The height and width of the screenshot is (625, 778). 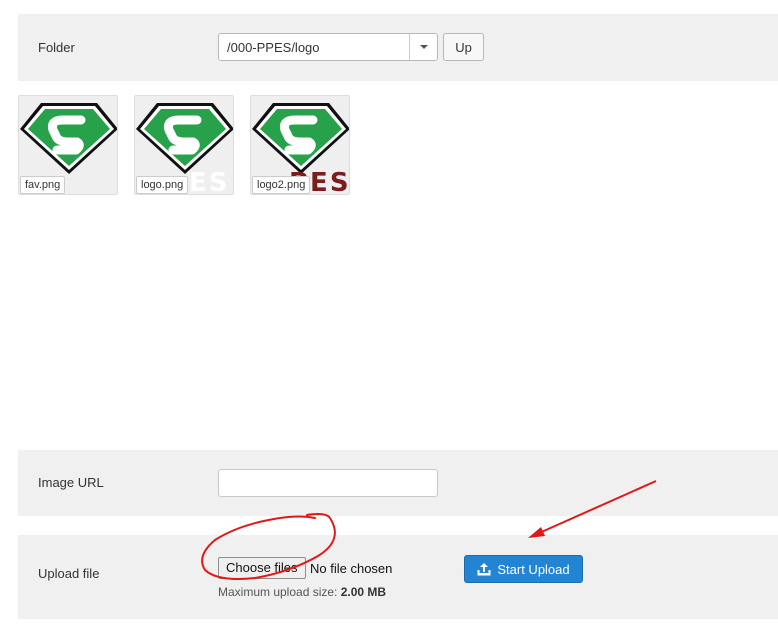 What do you see at coordinates (273, 47) in the screenshot?
I see `folder-select-value: /000-PPES/logo` at bounding box center [273, 47].